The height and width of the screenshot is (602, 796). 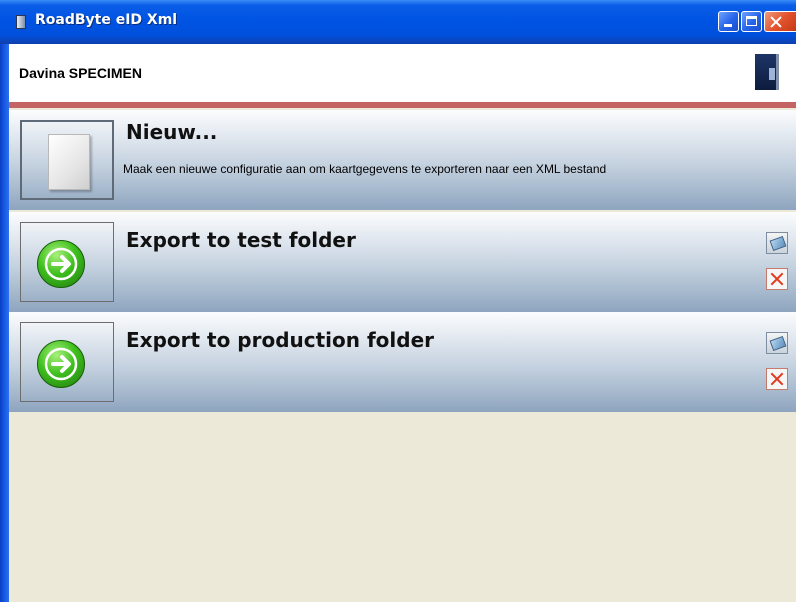 I want to click on configuration-title: Export to test folder, so click(x=241, y=240).